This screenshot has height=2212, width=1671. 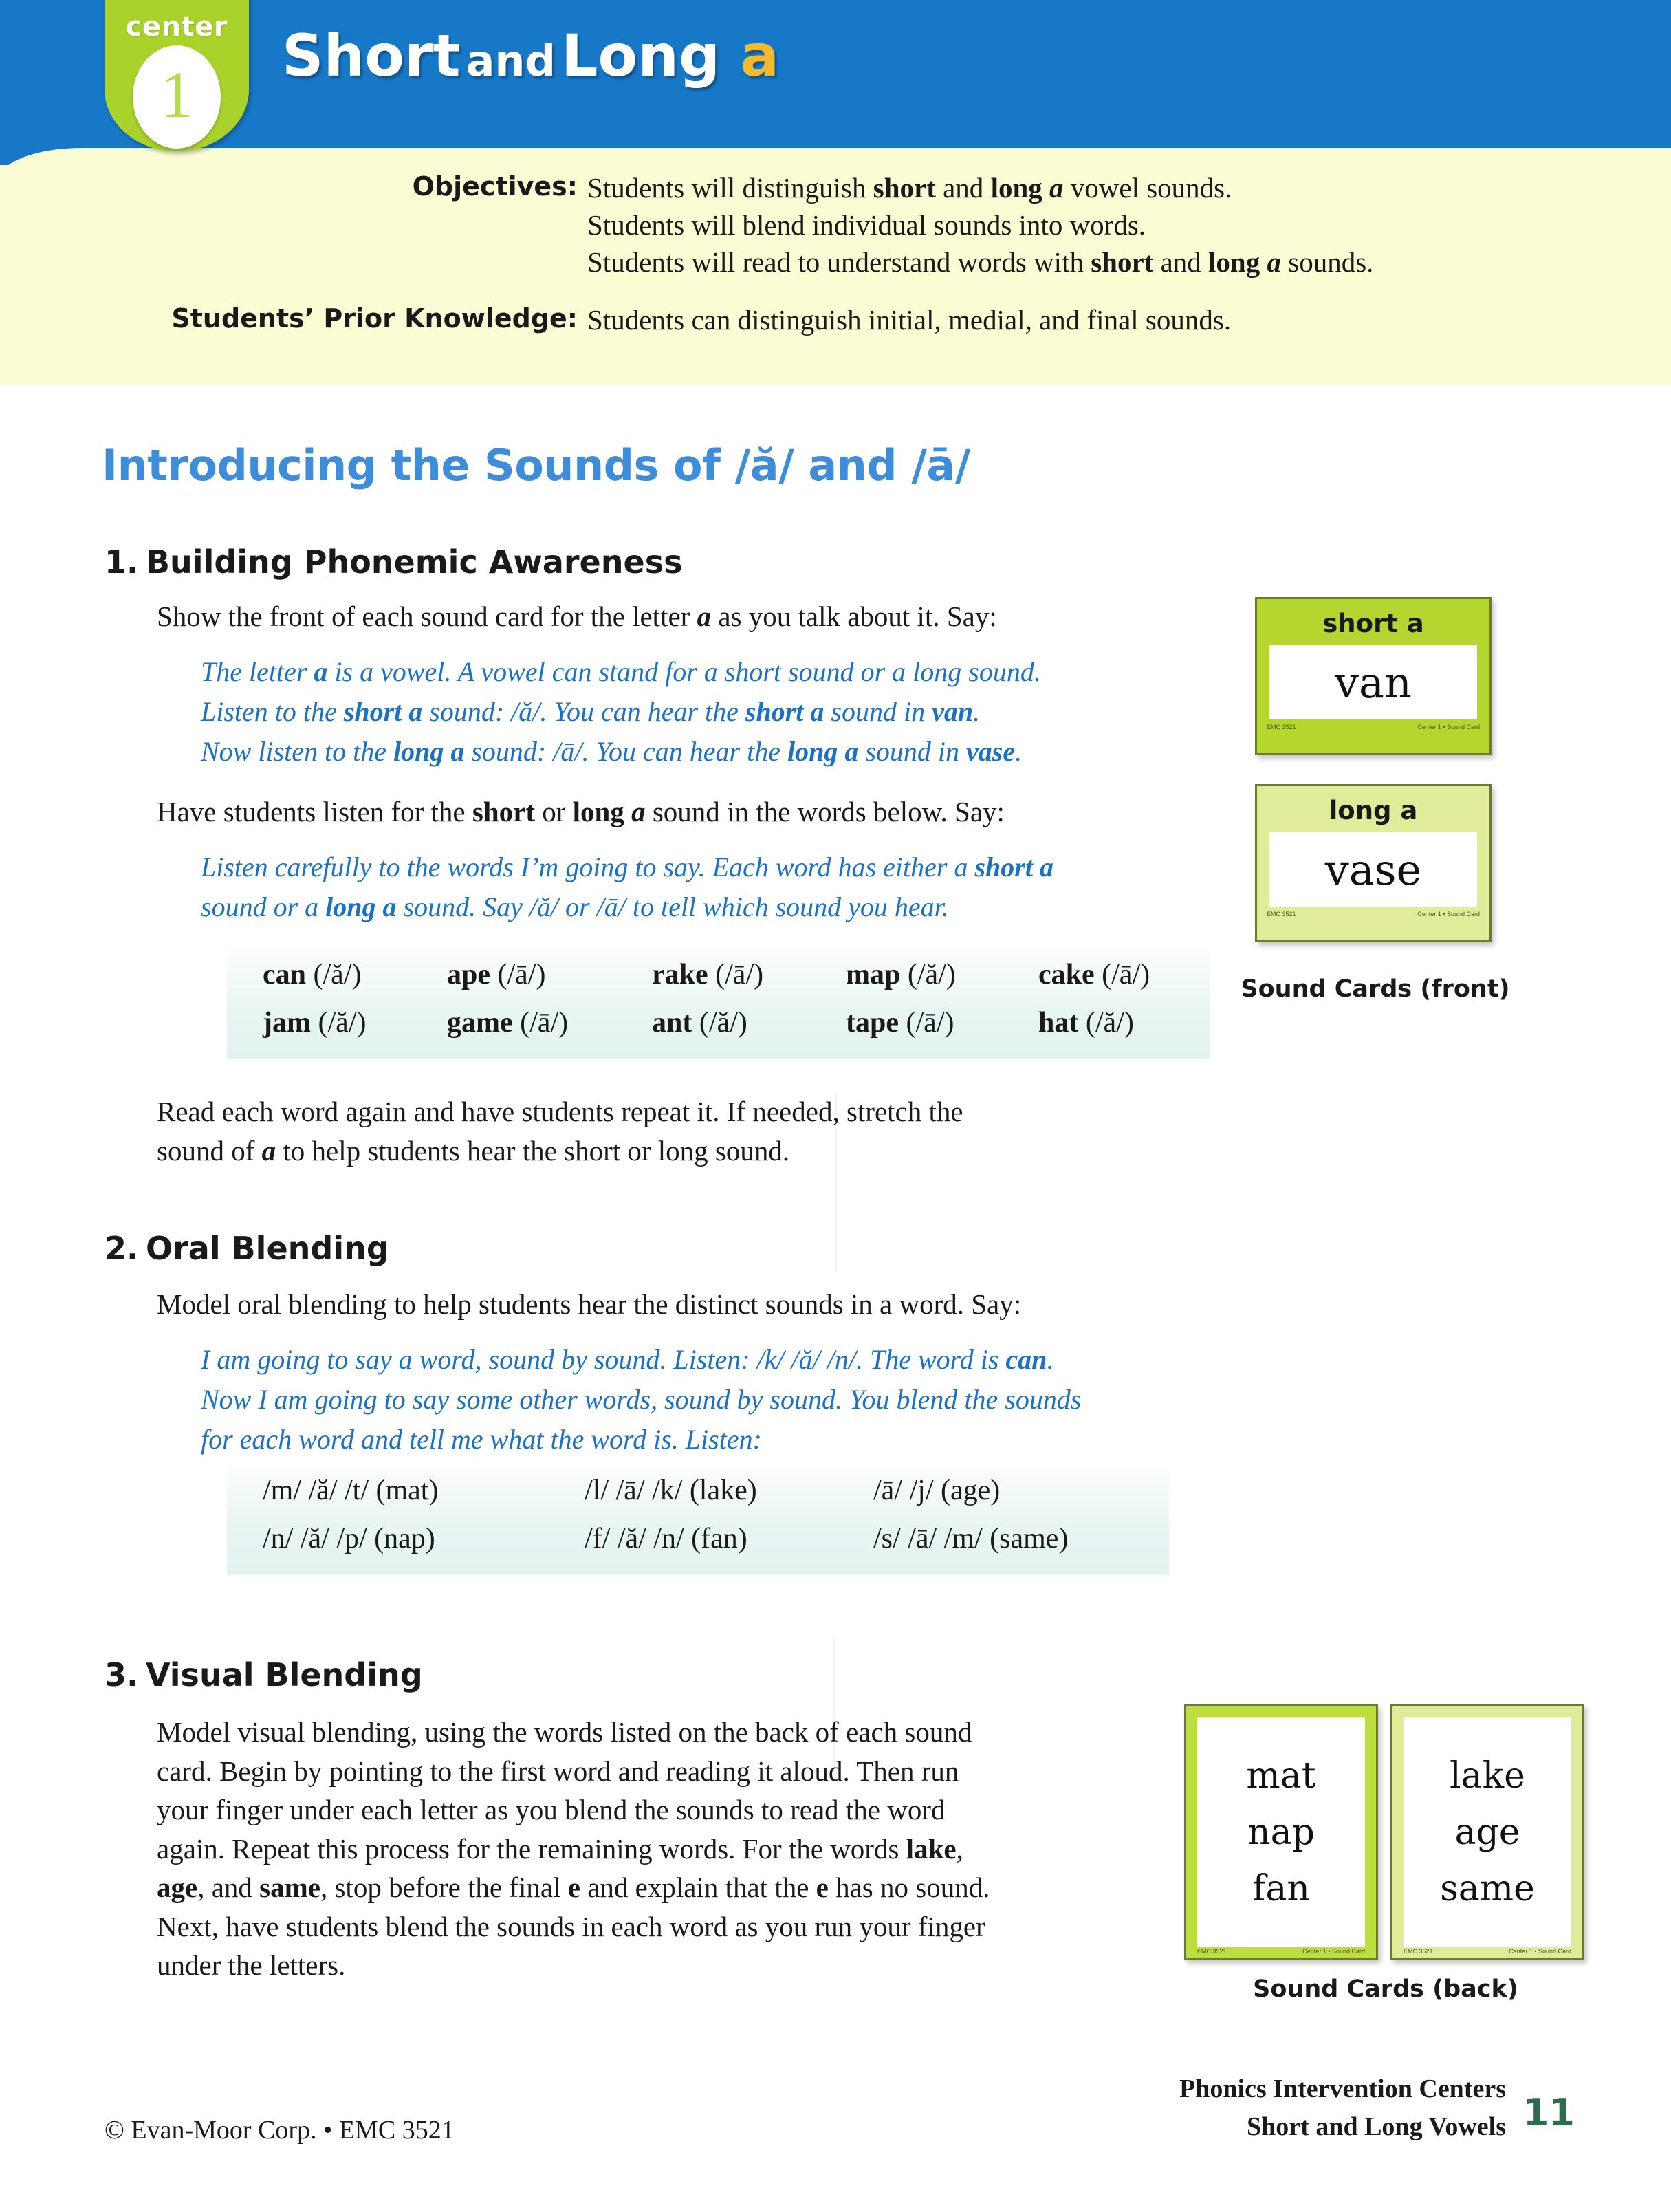 I want to click on card-word: mat, so click(x=1281, y=1776).